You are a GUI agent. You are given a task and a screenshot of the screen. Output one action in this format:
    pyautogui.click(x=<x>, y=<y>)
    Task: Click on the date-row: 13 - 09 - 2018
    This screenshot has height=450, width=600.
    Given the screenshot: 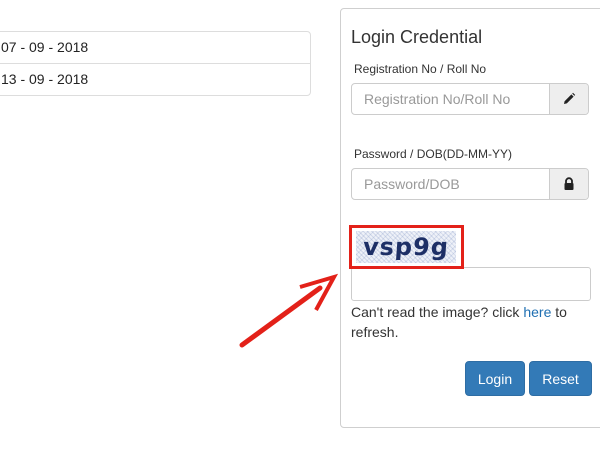 What is the action you would take?
    pyautogui.click(x=155, y=79)
    